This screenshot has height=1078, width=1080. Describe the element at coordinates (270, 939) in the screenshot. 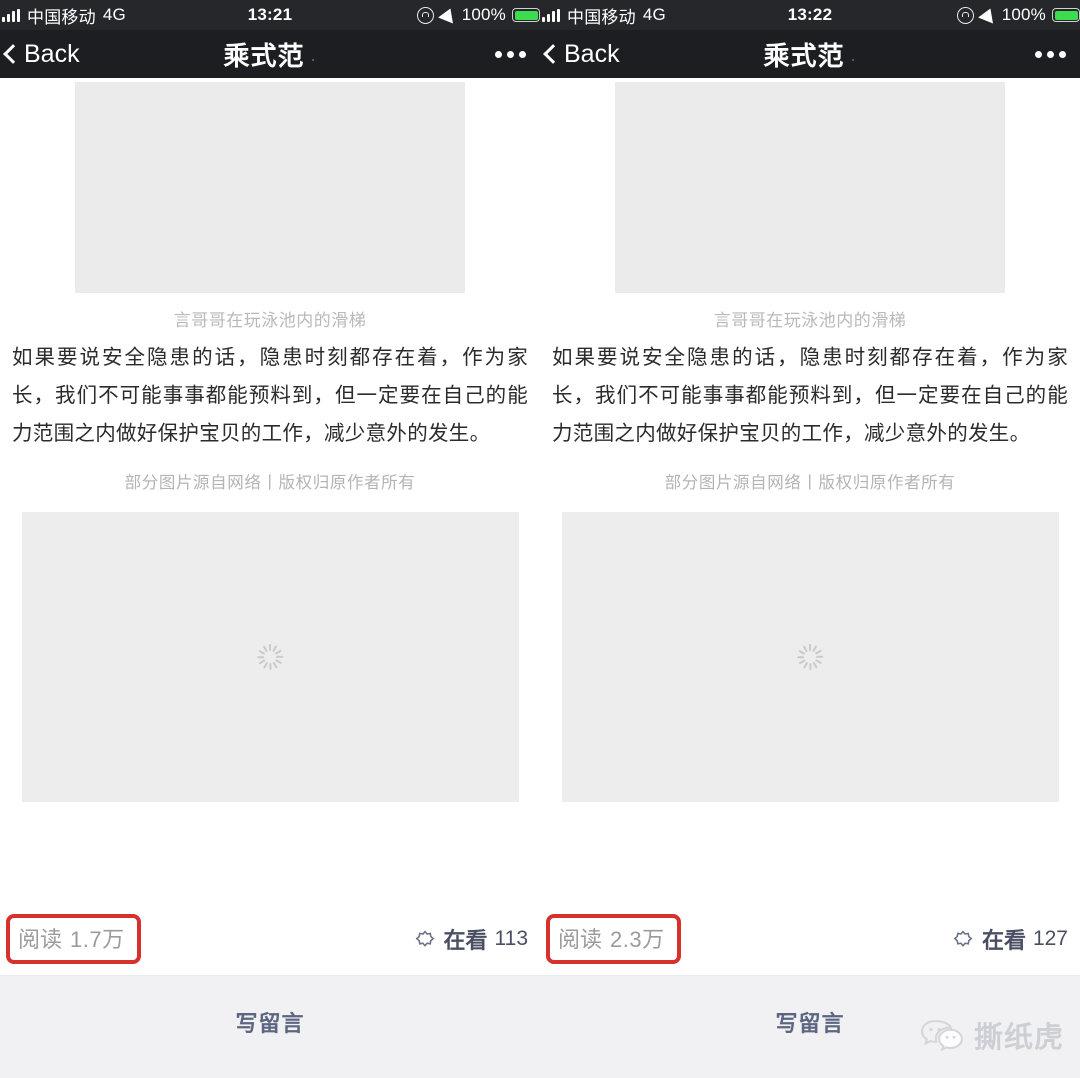

I see `article-stats-row: 阅读 1.7万 在看 113` at that location.